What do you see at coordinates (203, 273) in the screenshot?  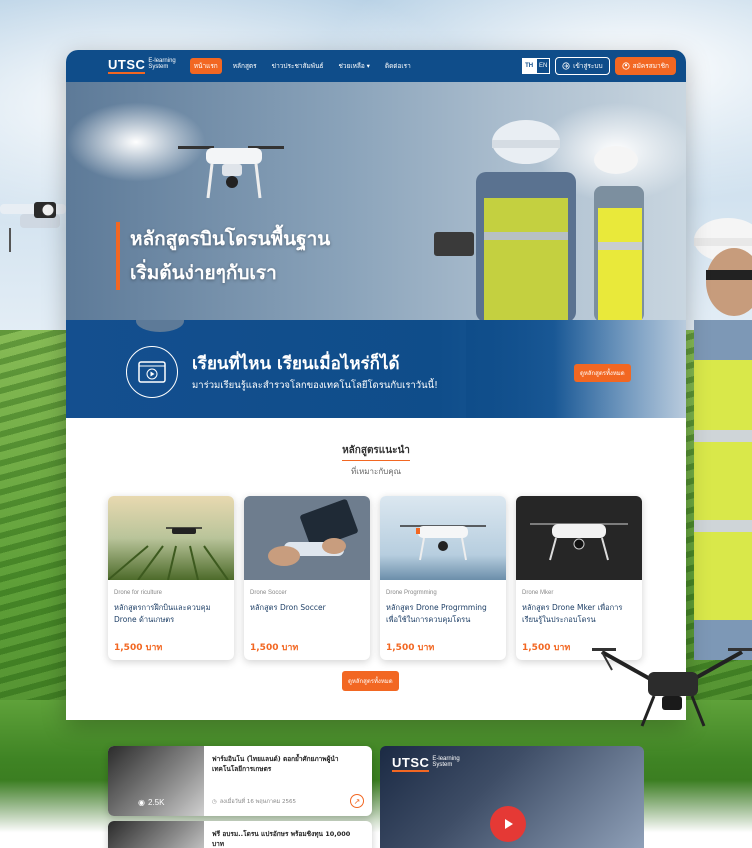 I see `hero-headline-line2: เริ่มต้นง่ายๆกับเรา` at bounding box center [203, 273].